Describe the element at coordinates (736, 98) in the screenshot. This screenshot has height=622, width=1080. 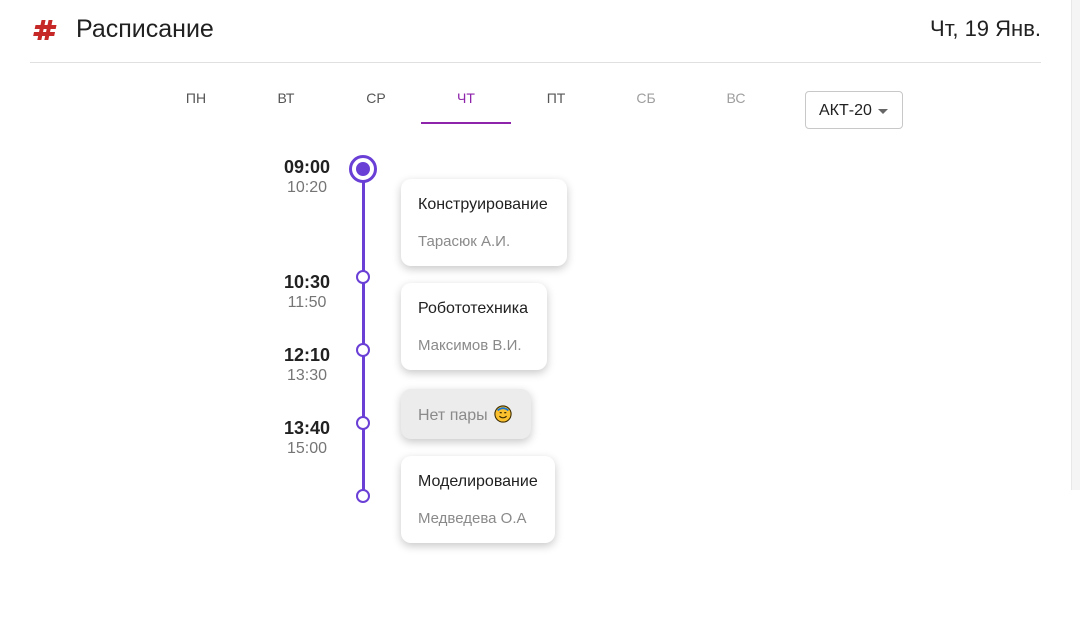
I see `tab-sunday: ВС` at that location.